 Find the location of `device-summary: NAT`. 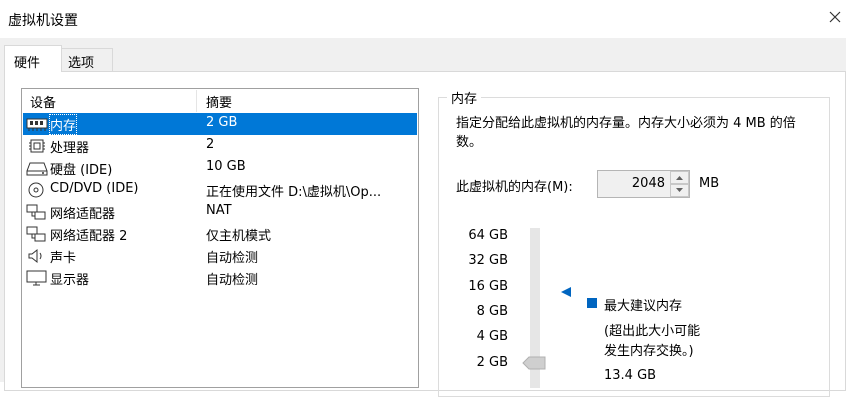

device-summary: NAT is located at coordinates (219, 210).